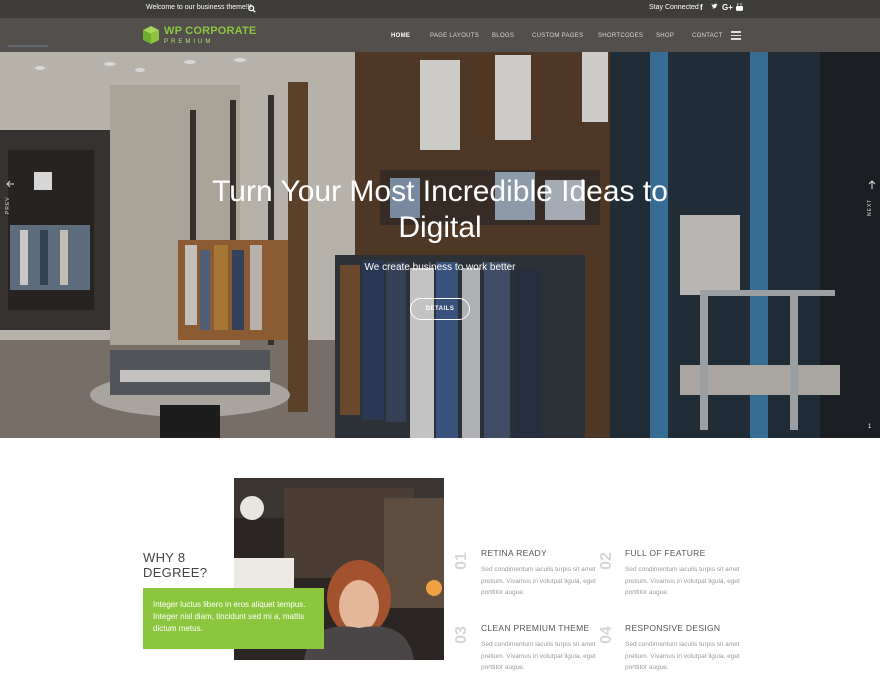 The width and height of the screenshot is (880, 674). What do you see at coordinates (736, 35) in the screenshot?
I see `hamburger-menu-icon` at bounding box center [736, 35].